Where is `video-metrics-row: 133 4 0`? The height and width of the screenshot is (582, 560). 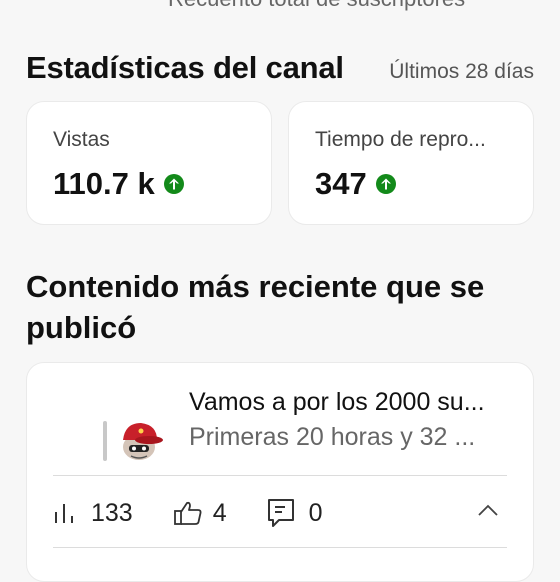 video-metrics-row: 133 4 0 is located at coordinates (280, 513).